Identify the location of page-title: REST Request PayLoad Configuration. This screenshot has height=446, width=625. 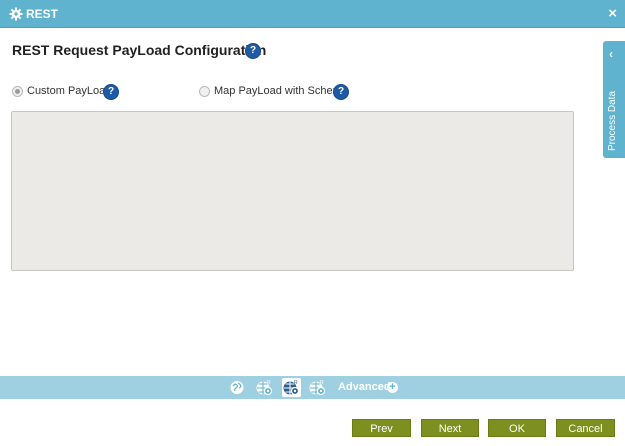
(139, 50).